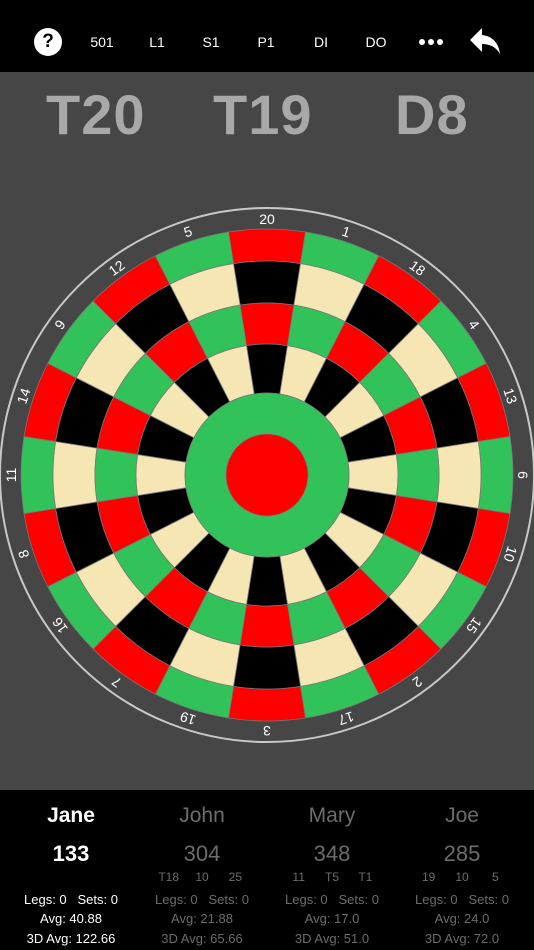 Image resolution: width=534 pixels, height=950 pixels. Describe the element at coordinates (202, 918) in the screenshot. I see `average: Avg: 21.88` at that location.